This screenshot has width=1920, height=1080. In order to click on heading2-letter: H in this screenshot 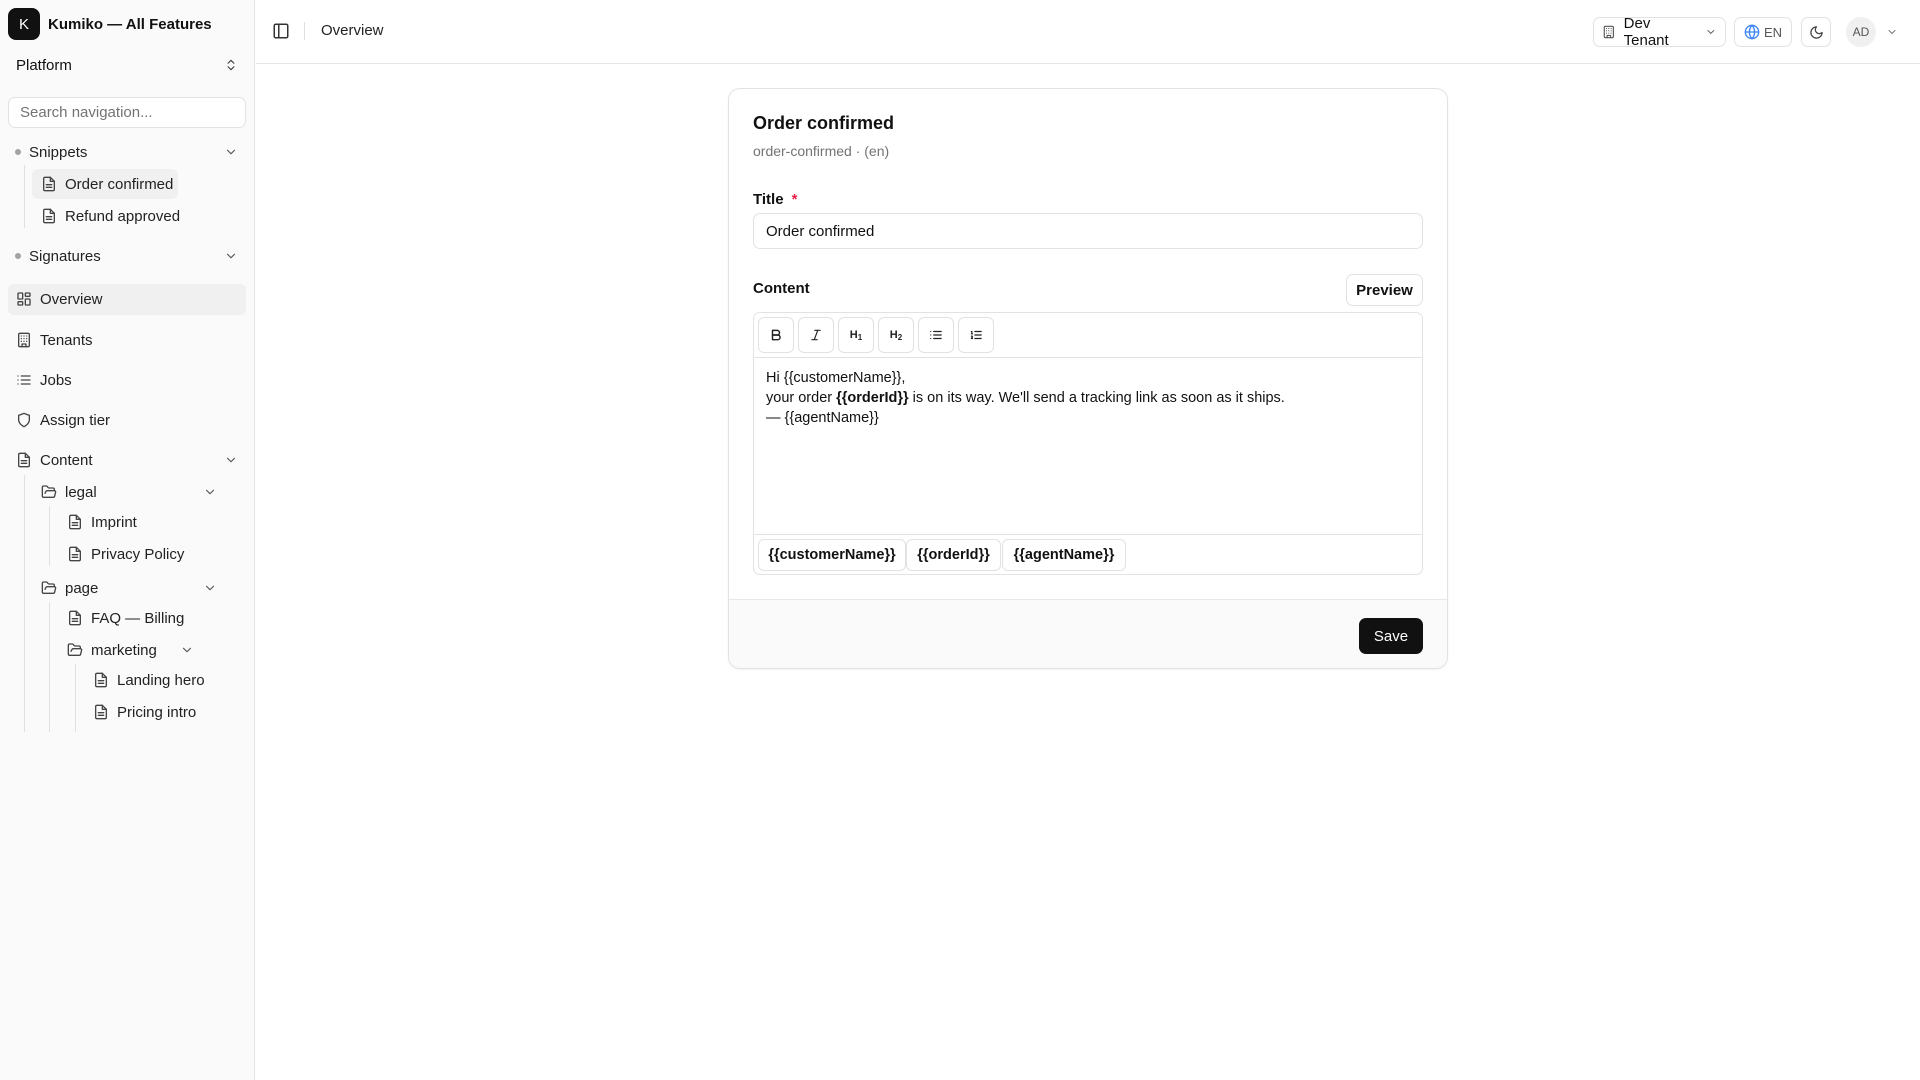, I will do `click(893, 335)`.